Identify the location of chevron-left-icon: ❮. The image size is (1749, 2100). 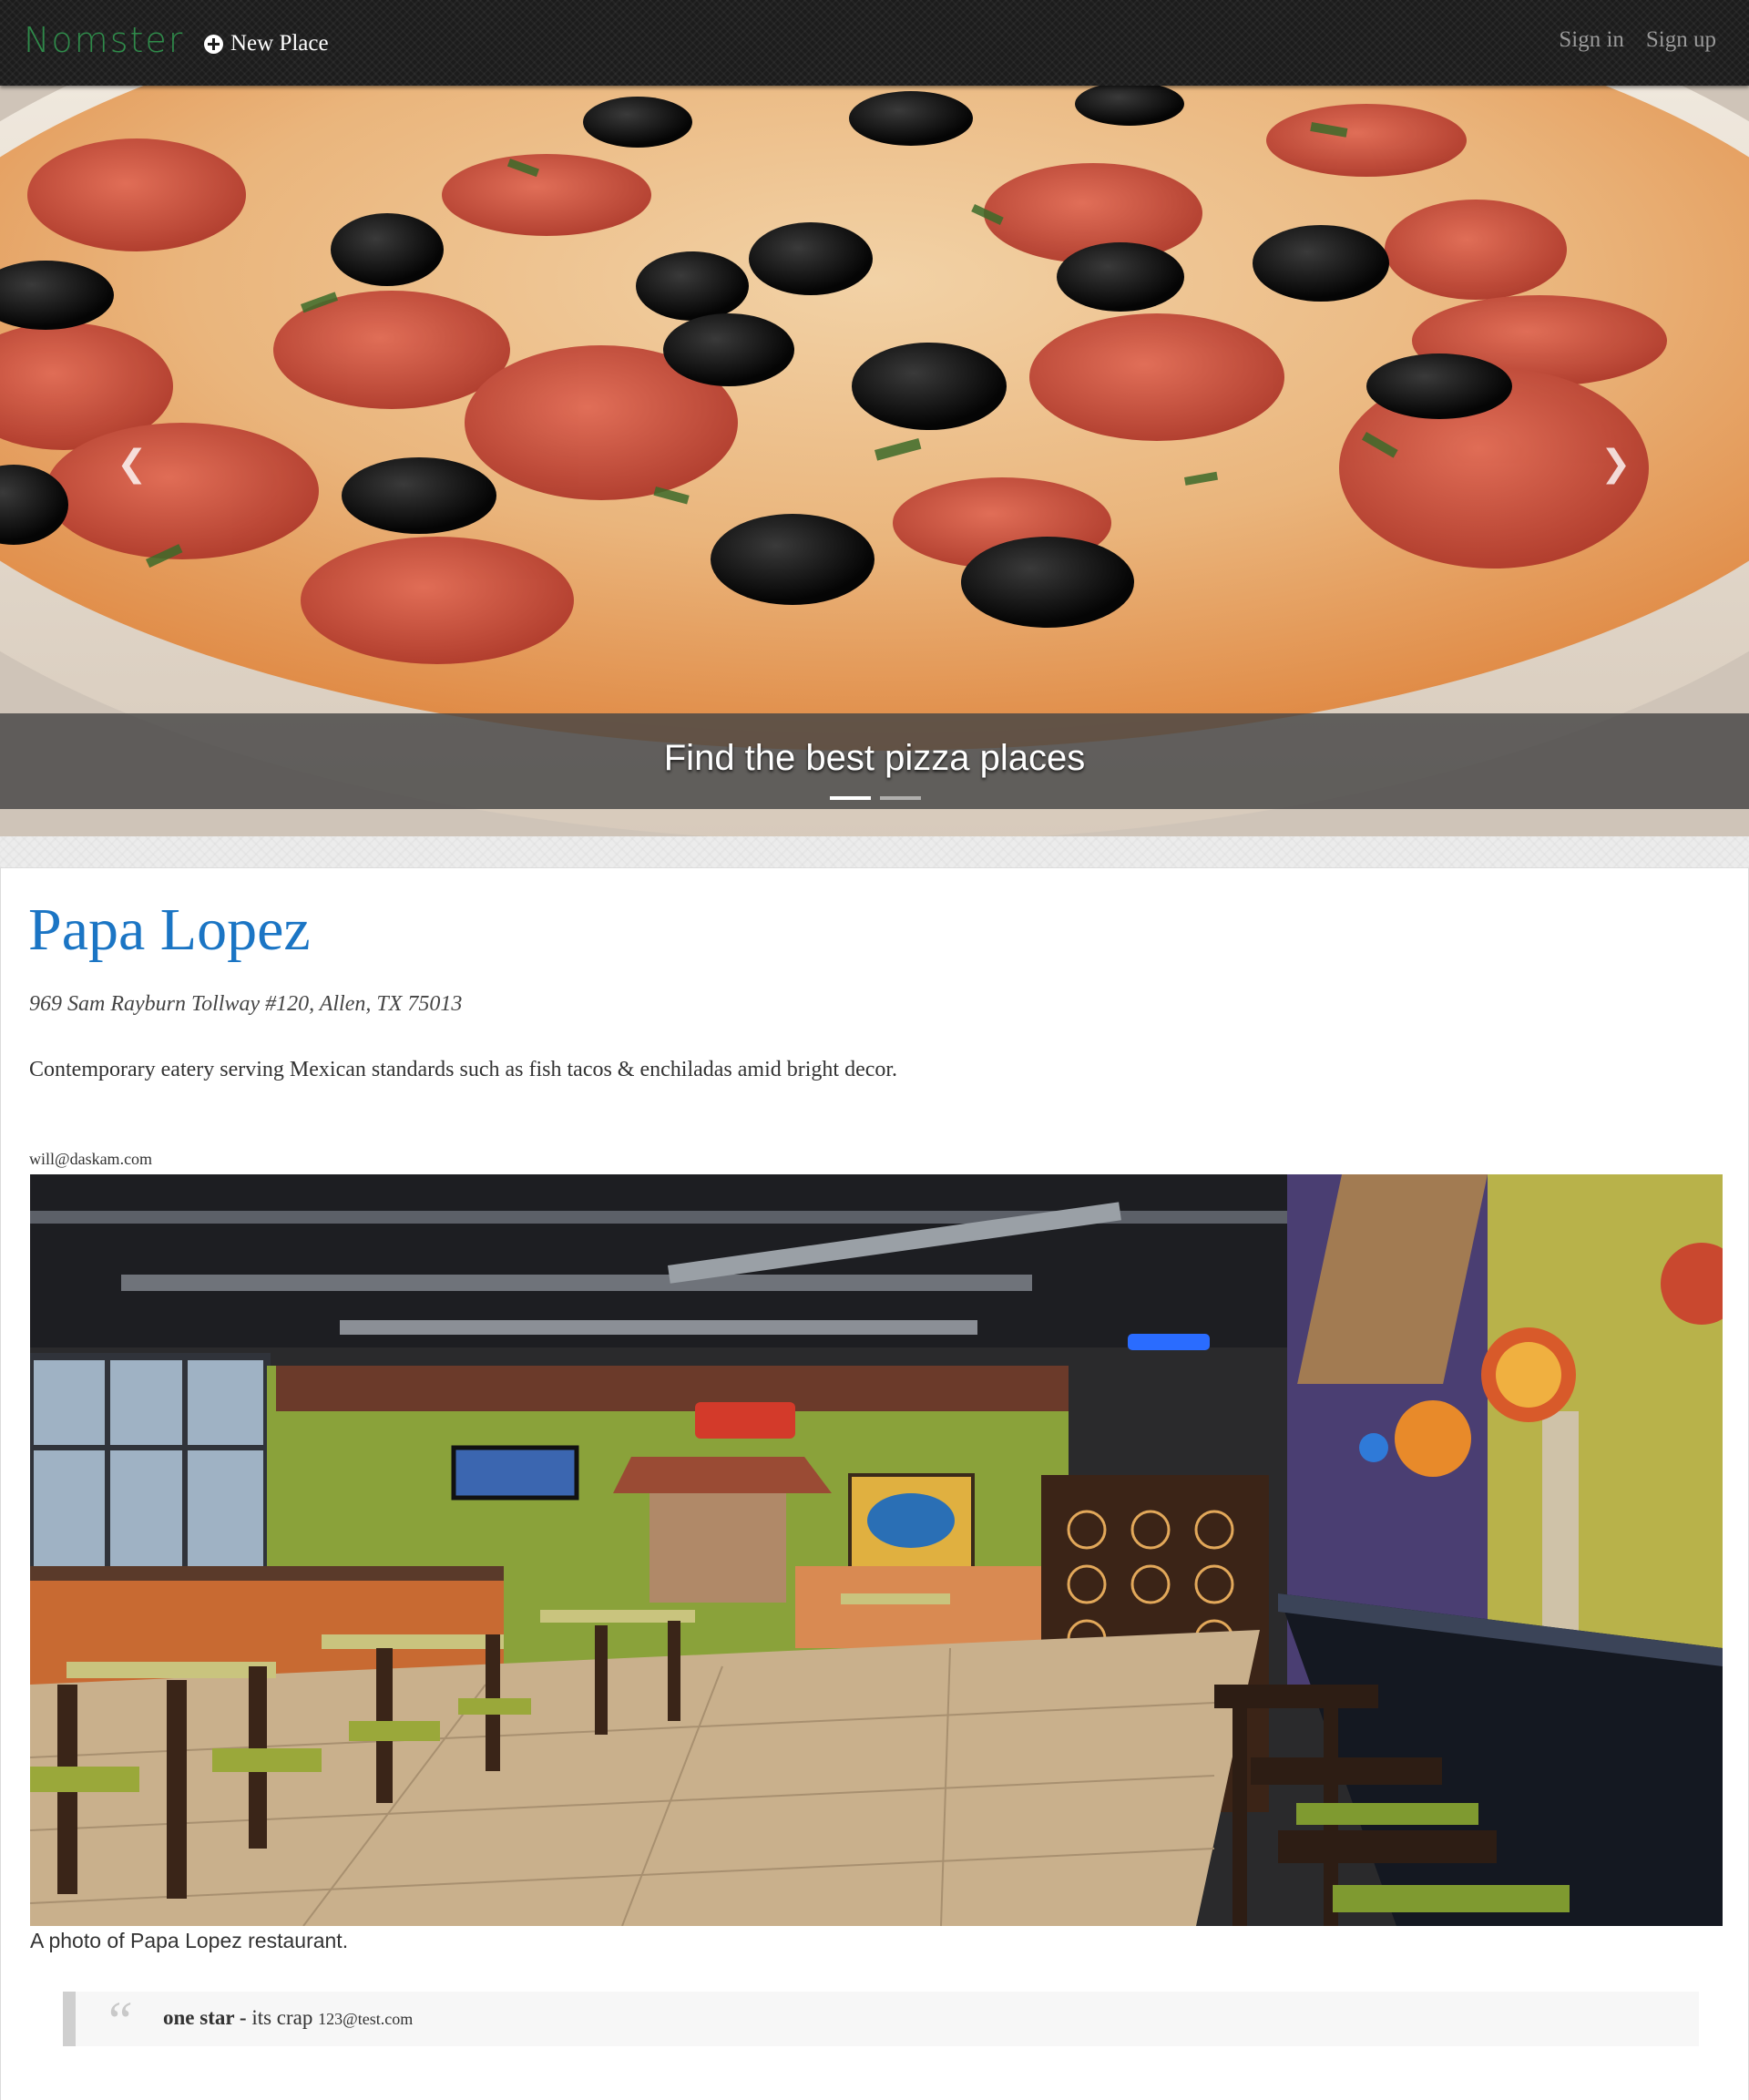
(132, 464).